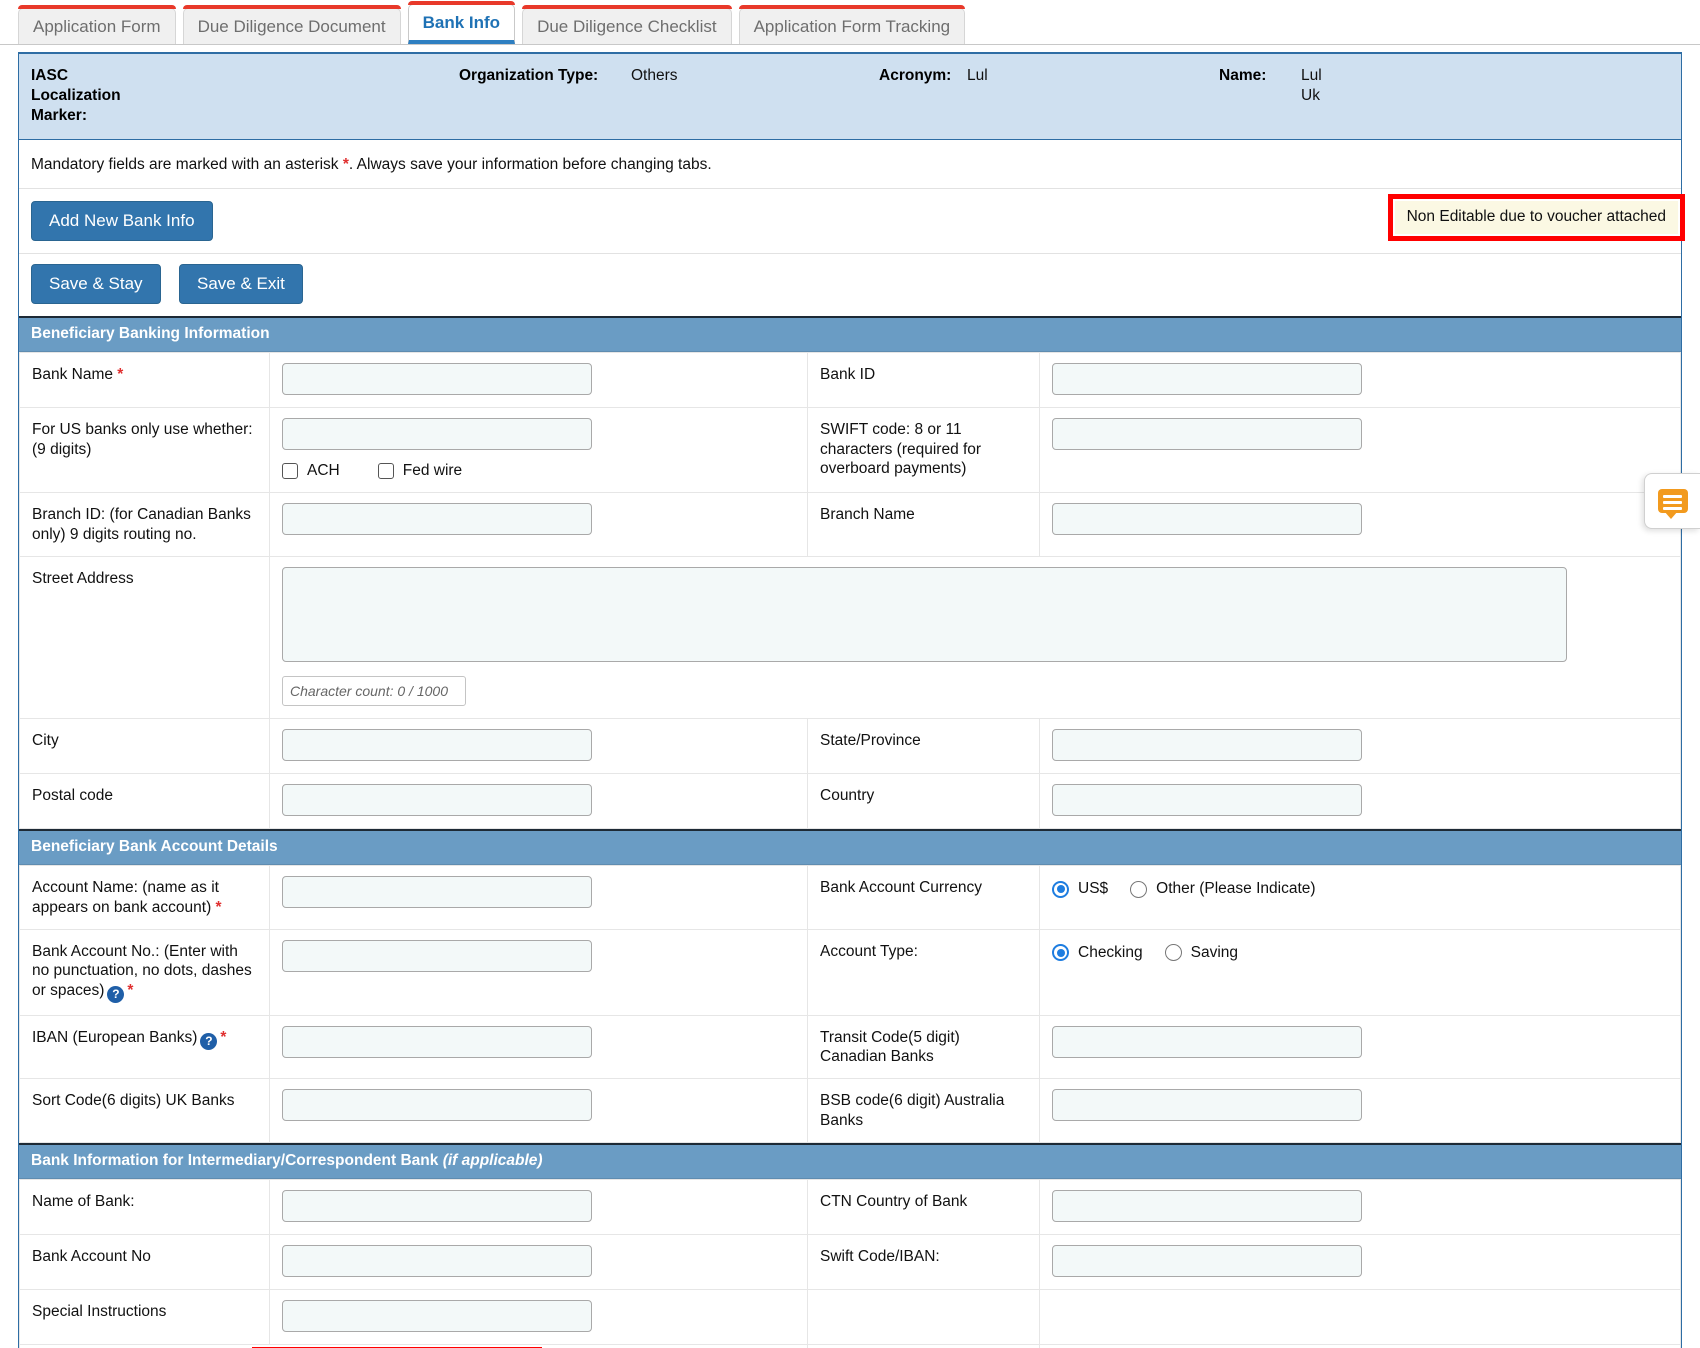 The image size is (1700, 1348). I want to click on intermediary-header-italic: (if applicable), so click(492, 1161).